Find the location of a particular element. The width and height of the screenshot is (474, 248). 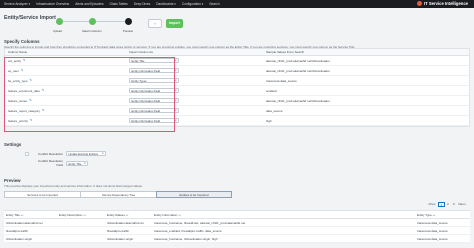

conflict-resolution-select: Update Existing Entities ▾ is located at coordinates (86, 153).